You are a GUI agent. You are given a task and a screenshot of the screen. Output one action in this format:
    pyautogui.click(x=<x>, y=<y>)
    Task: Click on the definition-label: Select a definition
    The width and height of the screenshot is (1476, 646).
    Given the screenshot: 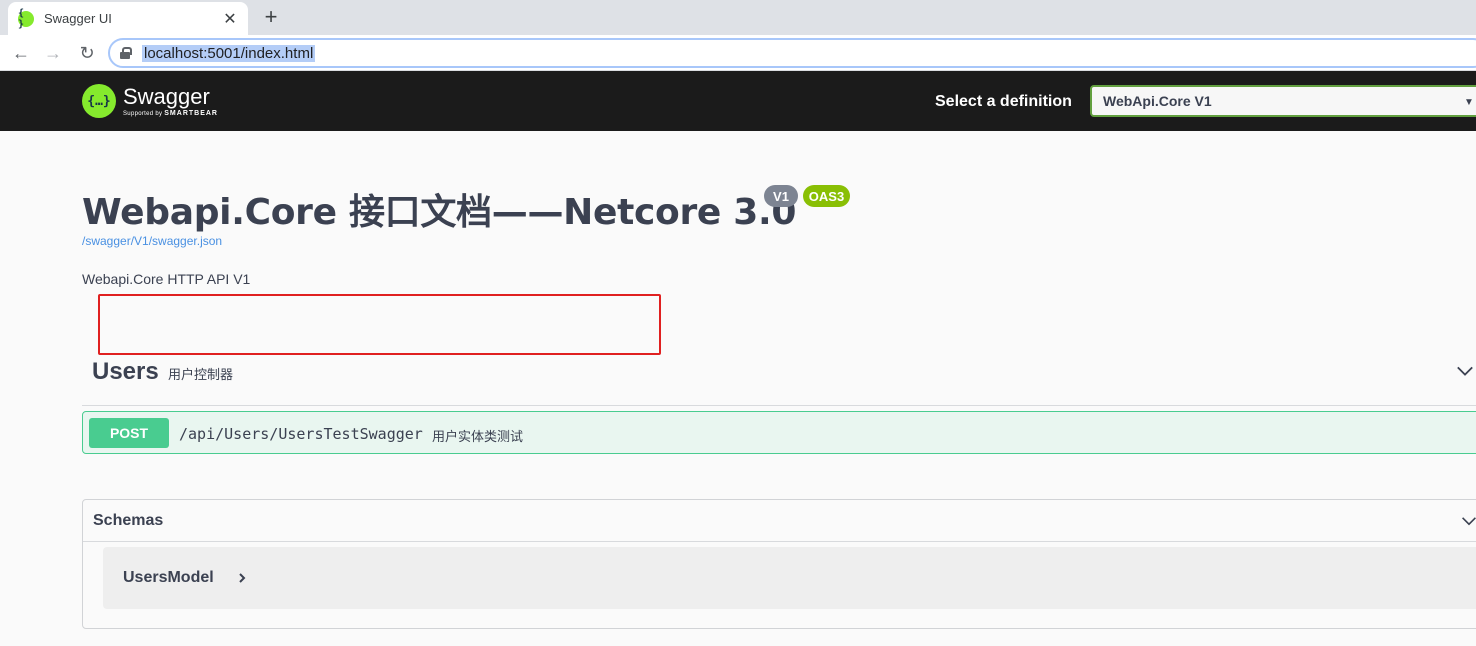 What is the action you would take?
    pyautogui.click(x=1003, y=101)
    